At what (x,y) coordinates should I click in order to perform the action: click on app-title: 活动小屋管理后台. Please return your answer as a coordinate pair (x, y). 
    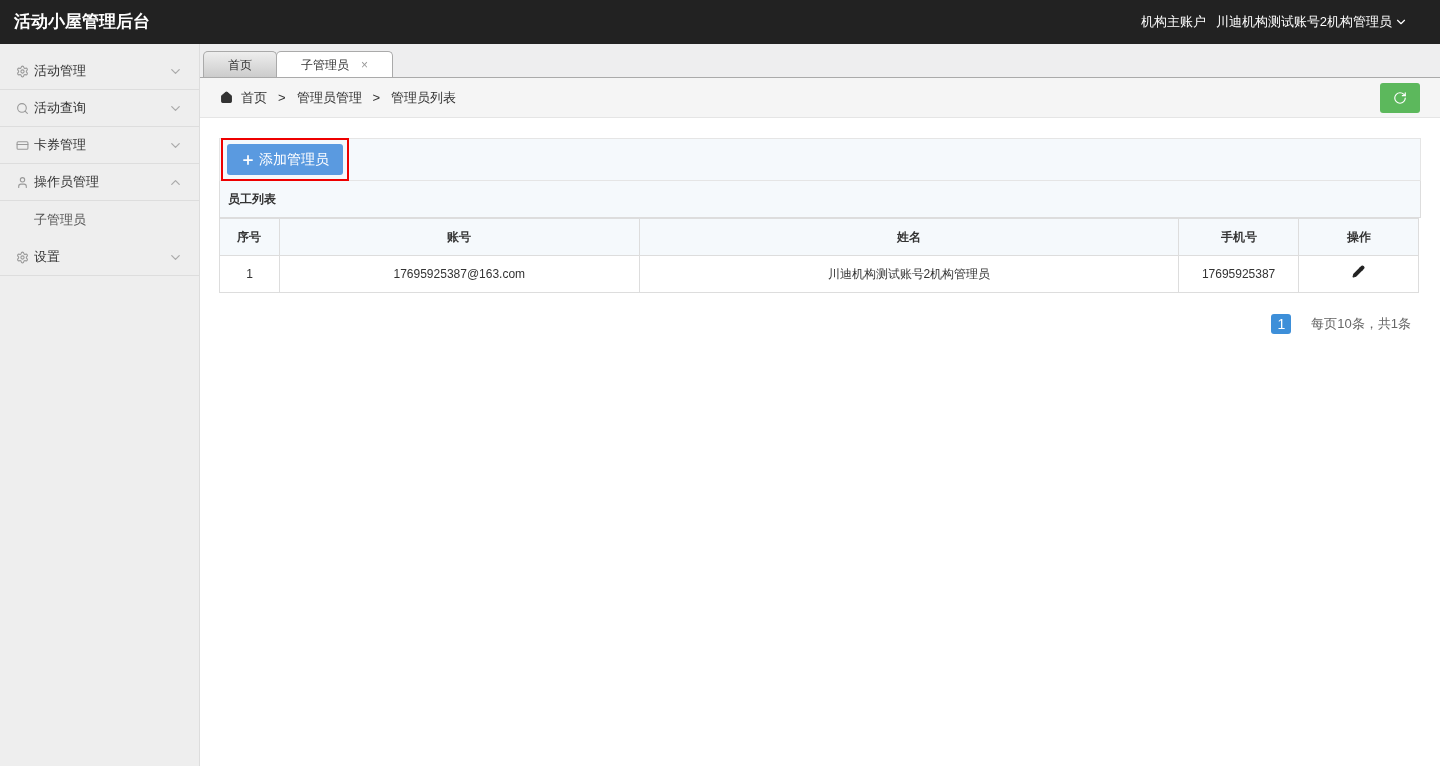
    Looking at the image, I should click on (82, 22).